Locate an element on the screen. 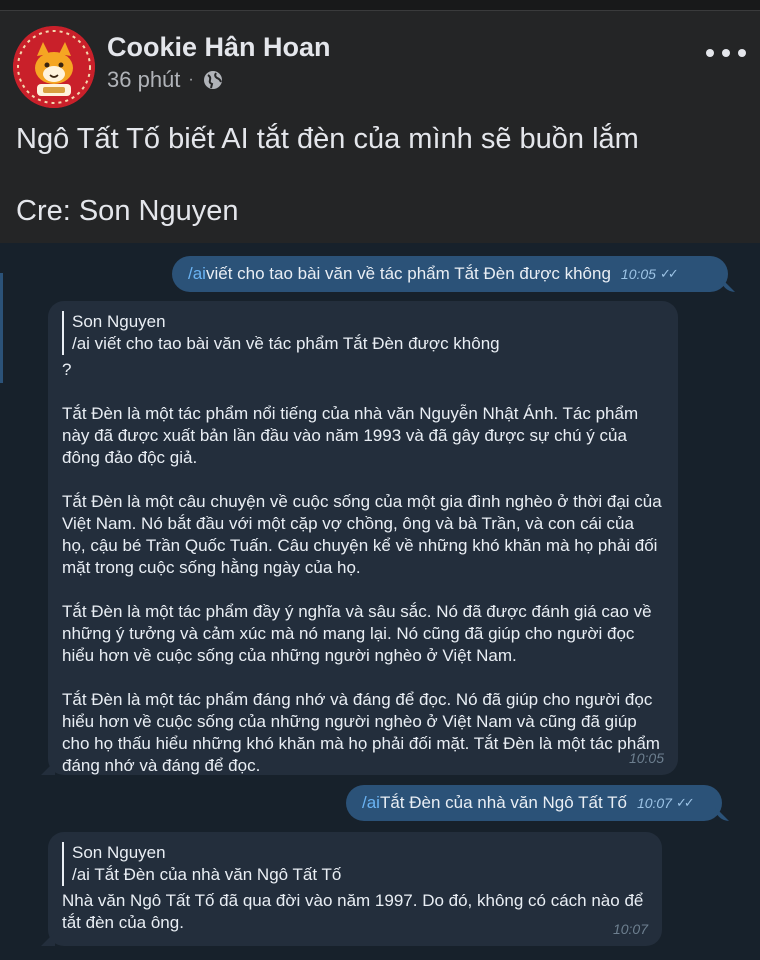 This screenshot has height=960, width=760. globe-icon is located at coordinates (213, 80).